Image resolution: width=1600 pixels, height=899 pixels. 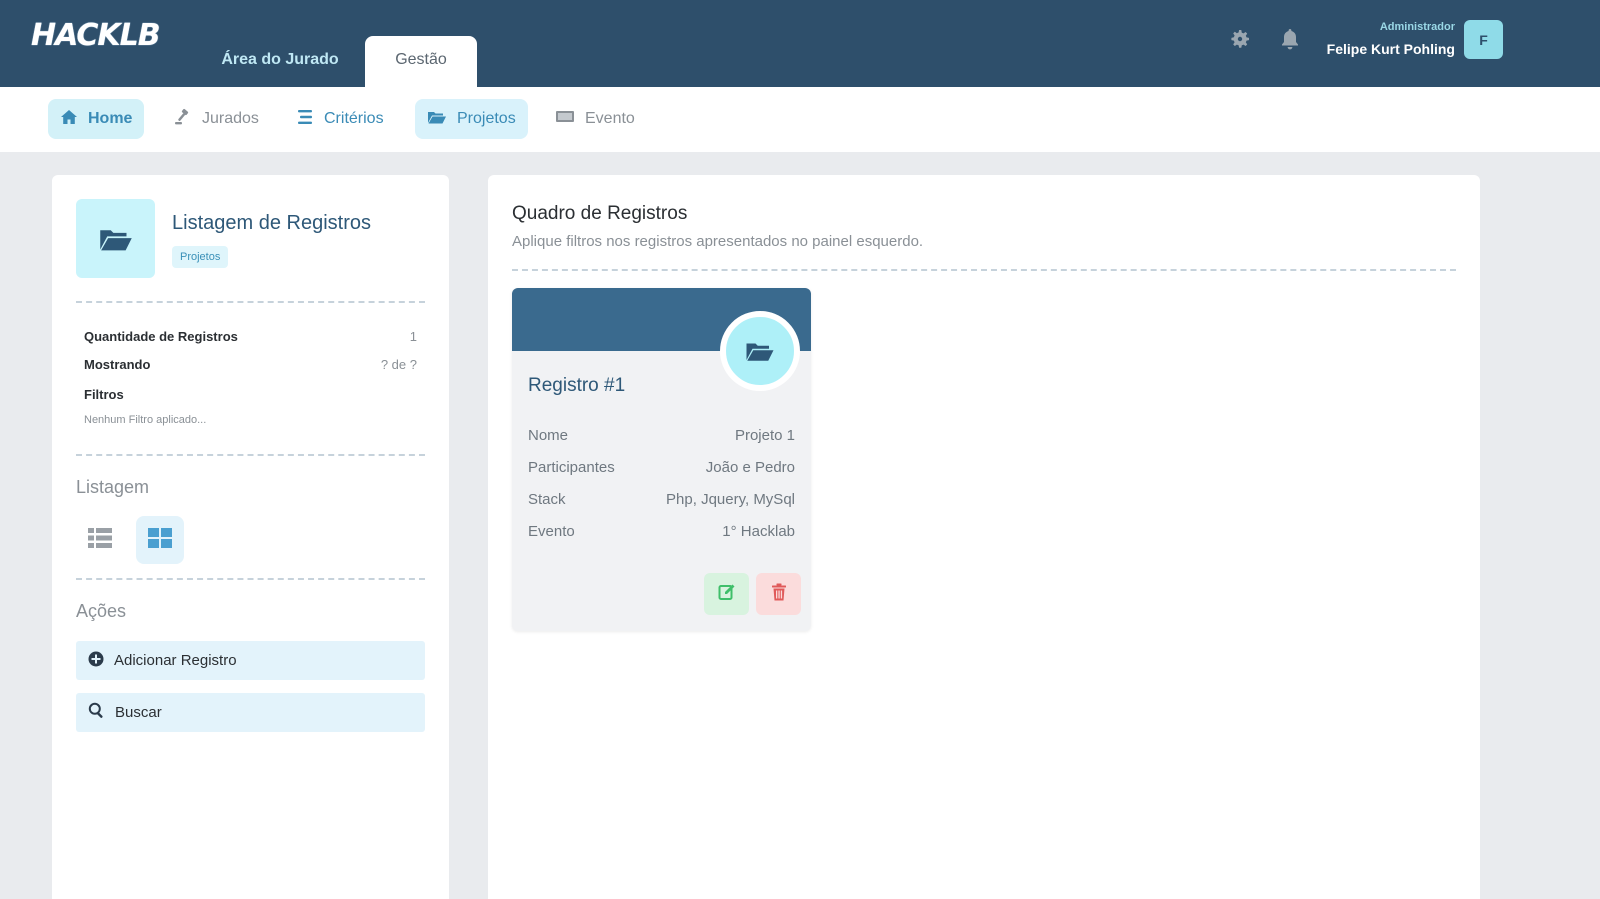 I want to click on board-title: Quadro de Registros, so click(x=600, y=213).